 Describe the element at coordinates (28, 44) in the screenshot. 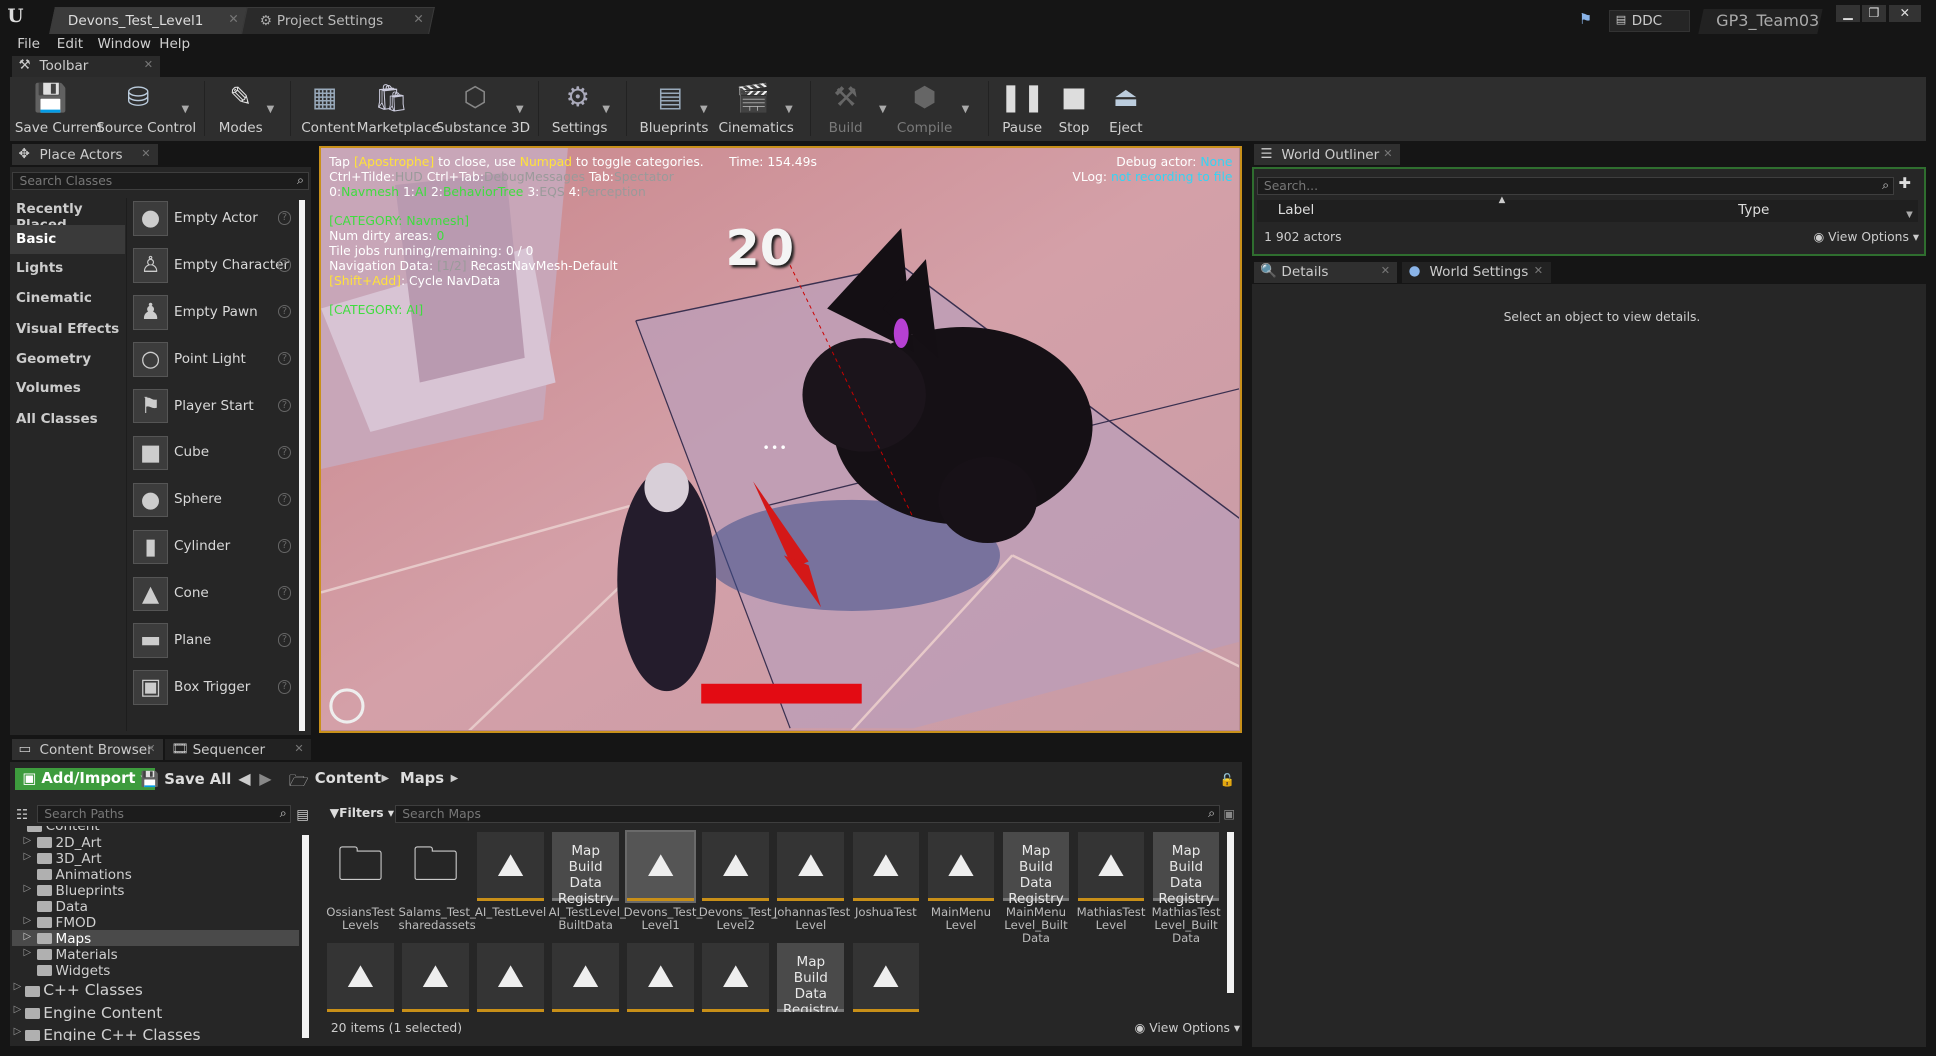

I see `menu-file: File` at that location.